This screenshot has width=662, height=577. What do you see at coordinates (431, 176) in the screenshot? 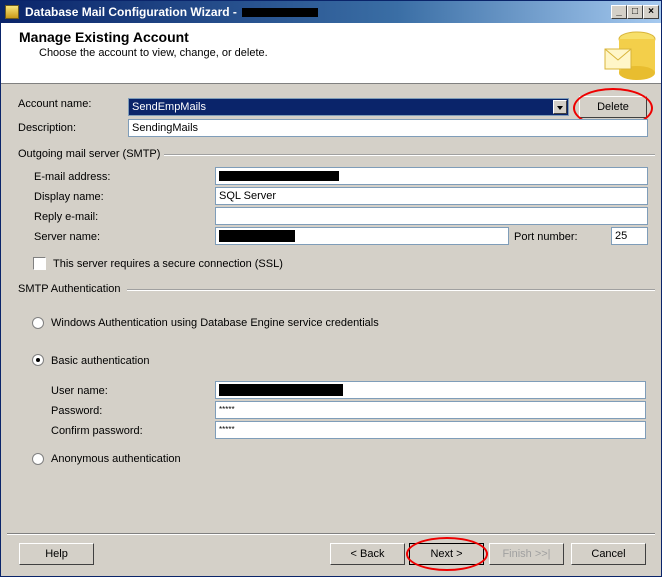
I see `email-field` at bounding box center [431, 176].